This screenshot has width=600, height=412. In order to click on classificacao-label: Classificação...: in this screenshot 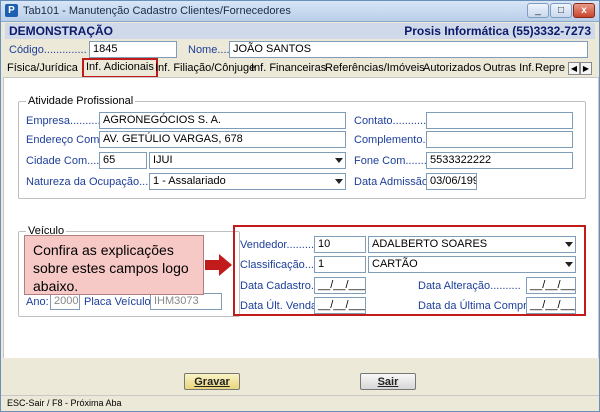, I will do `click(279, 265)`.